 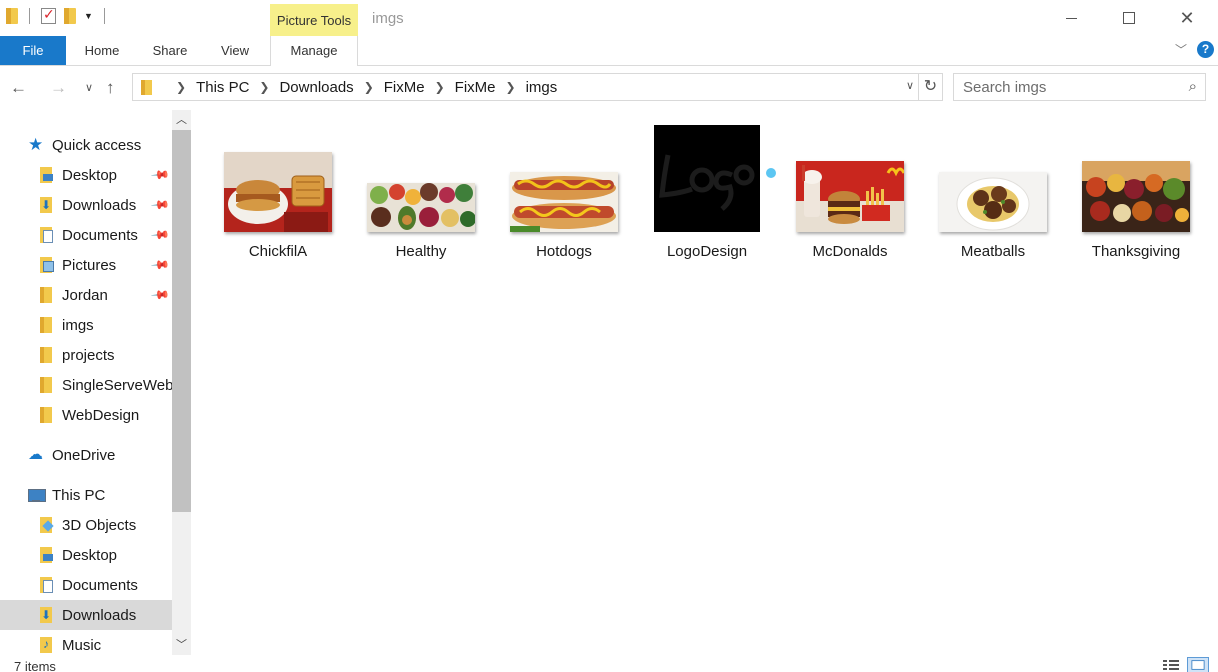 What do you see at coordinates (110, 88) in the screenshot?
I see `up-arrow-icon: ↑` at bounding box center [110, 88].